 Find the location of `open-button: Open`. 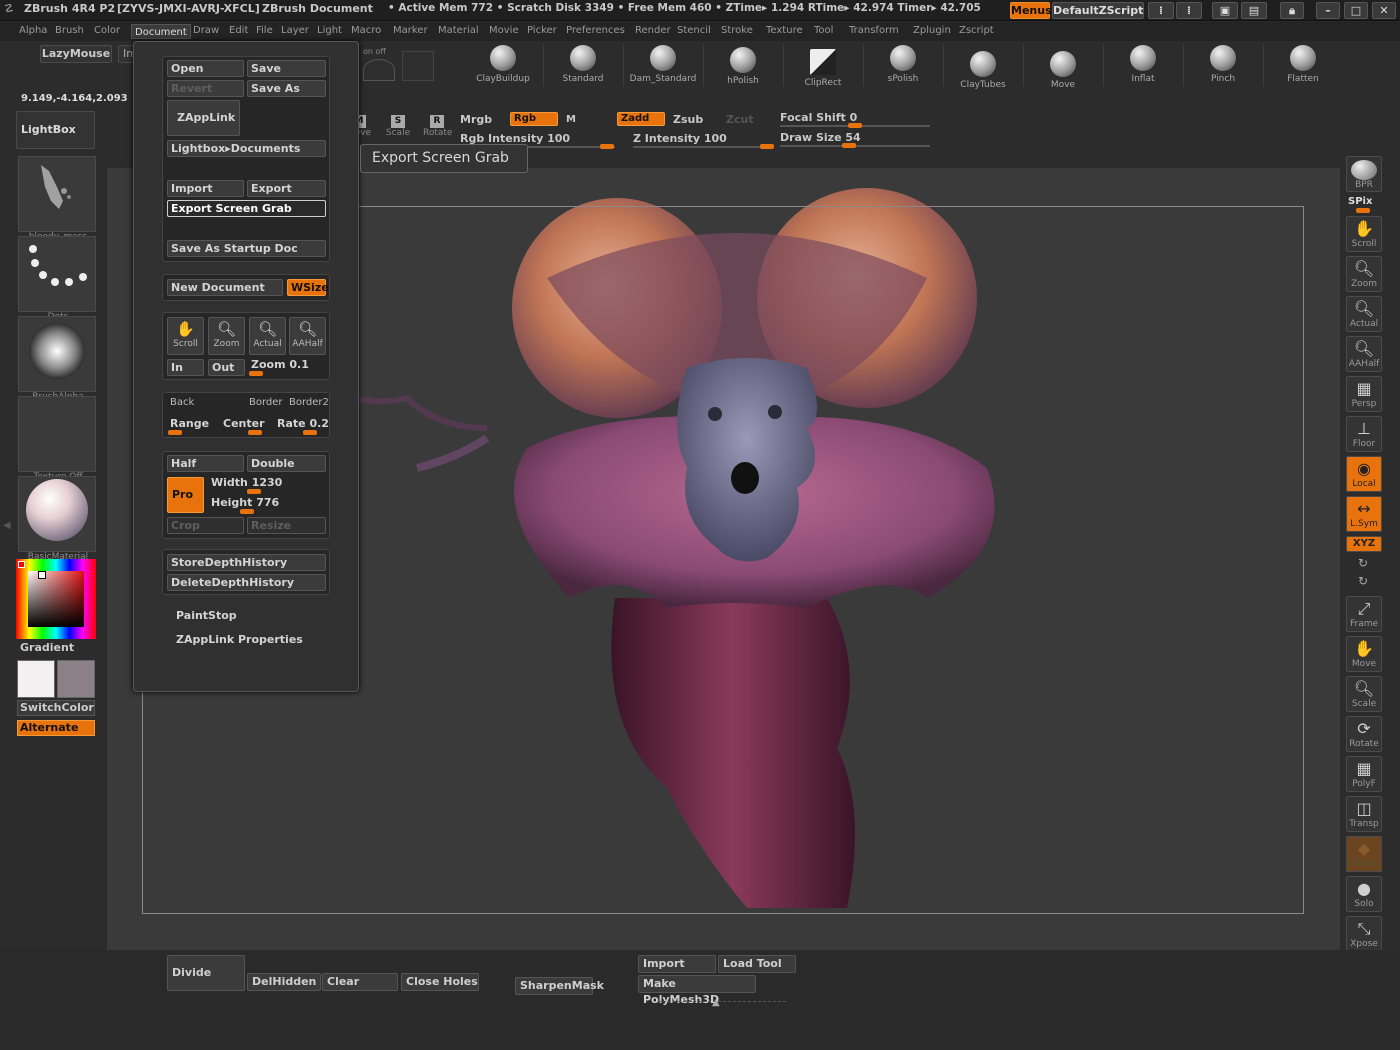

open-button: Open is located at coordinates (205, 68).